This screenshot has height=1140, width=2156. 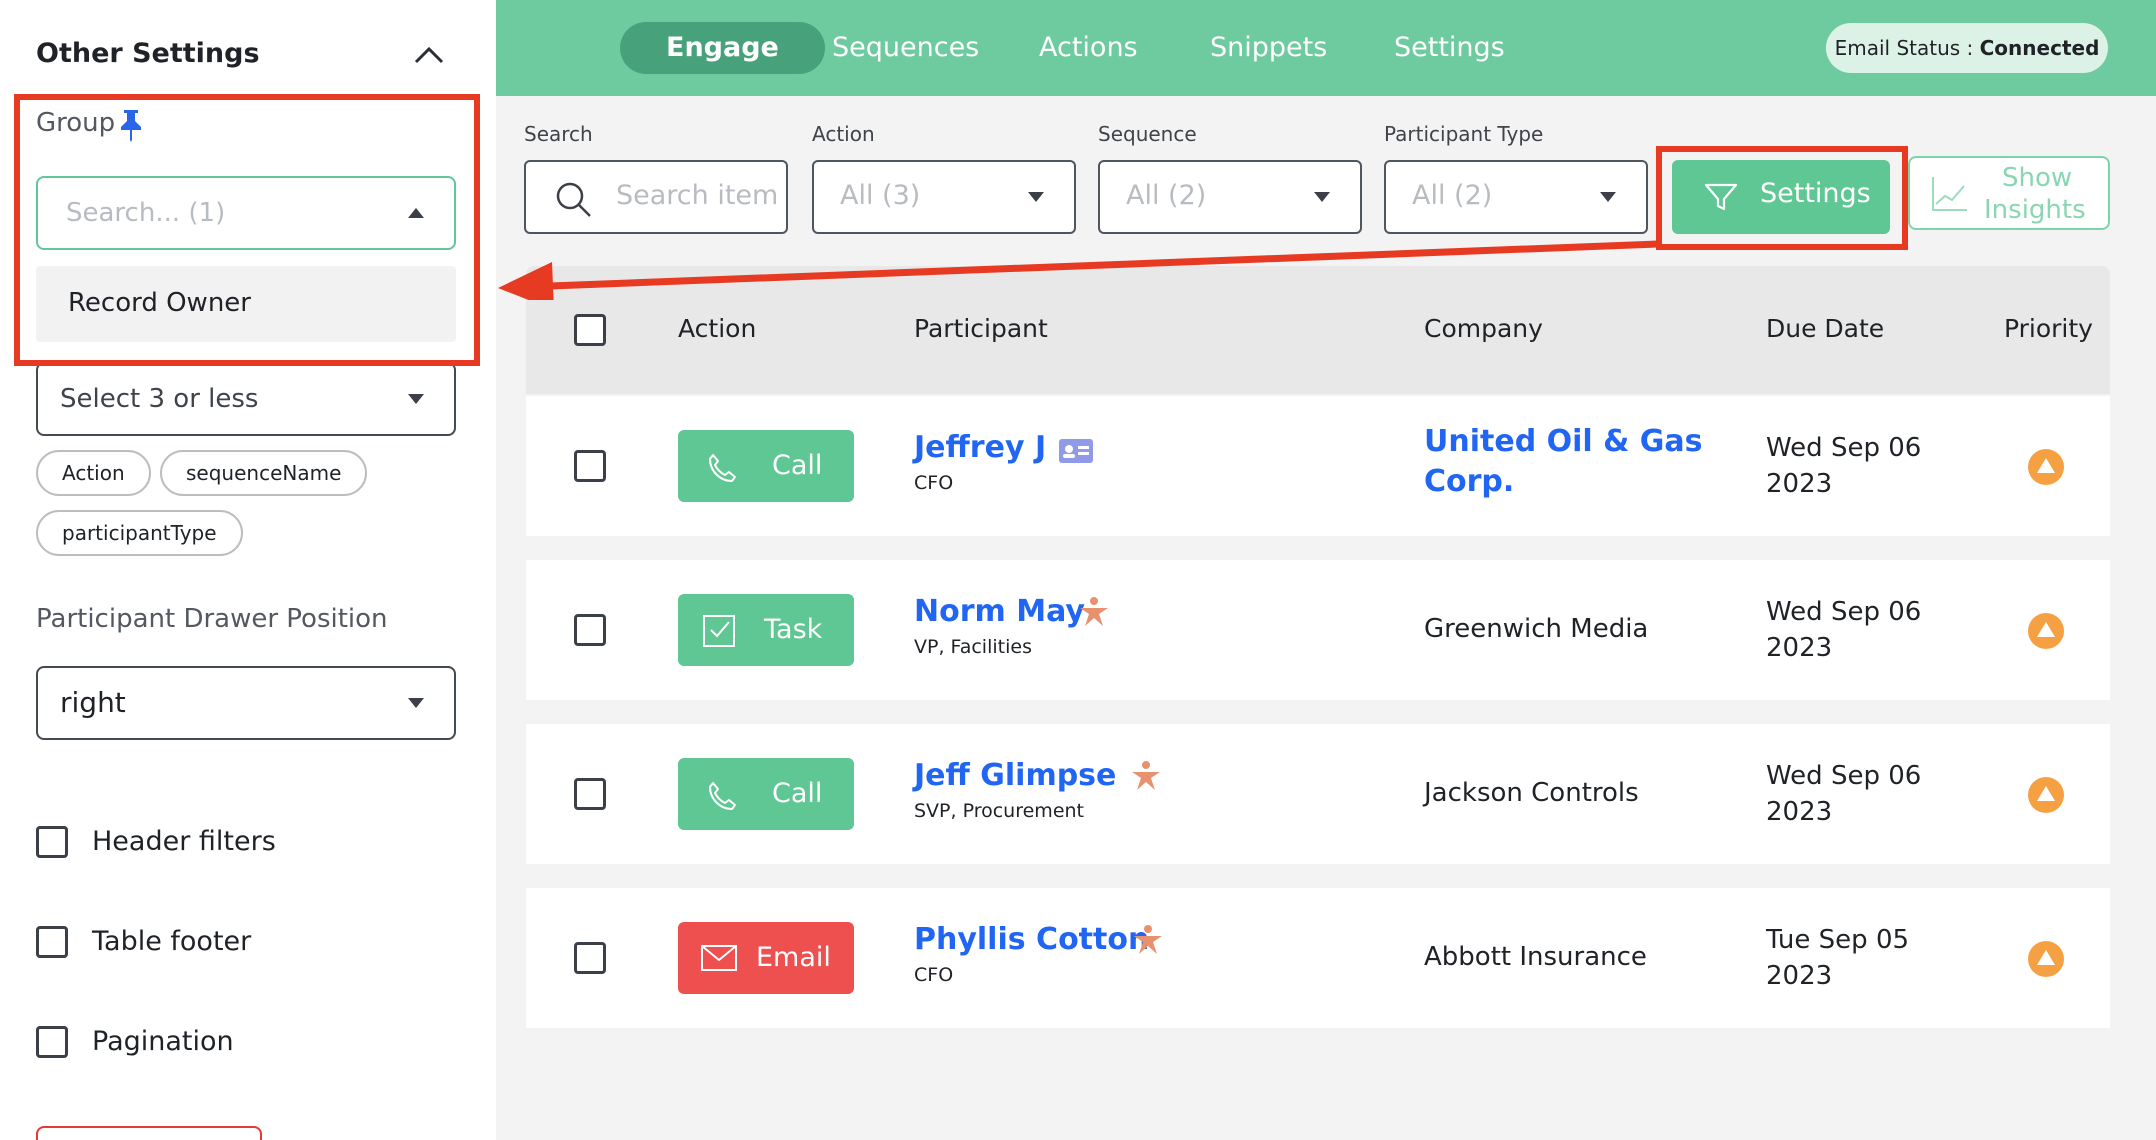 What do you see at coordinates (1015, 775) in the screenshot?
I see `participant-name-link: Jeff Glimpse` at bounding box center [1015, 775].